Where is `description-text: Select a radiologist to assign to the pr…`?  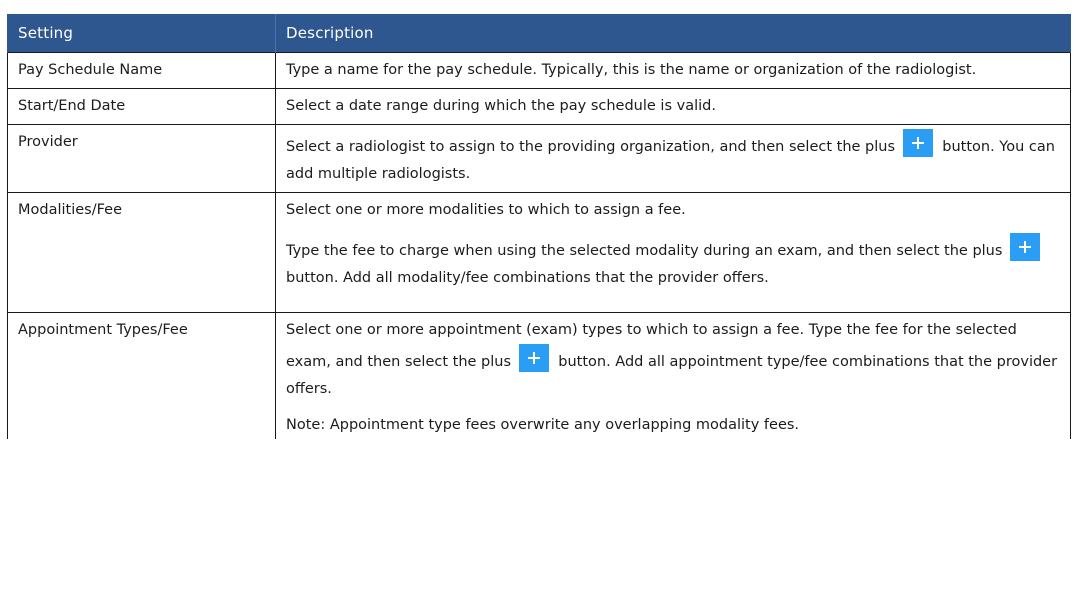 description-text: Select a radiologist to assign to the pr… is located at coordinates (591, 147).